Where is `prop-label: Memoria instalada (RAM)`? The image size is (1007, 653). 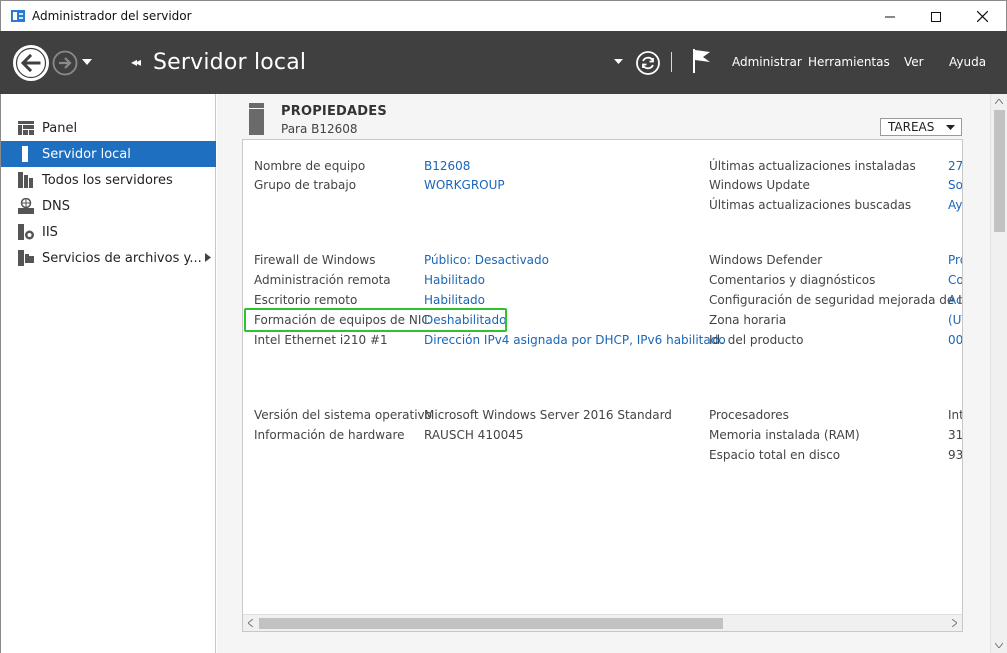 prop-label: Memoria instalada (RAM) is located at coordinates (784, 435).